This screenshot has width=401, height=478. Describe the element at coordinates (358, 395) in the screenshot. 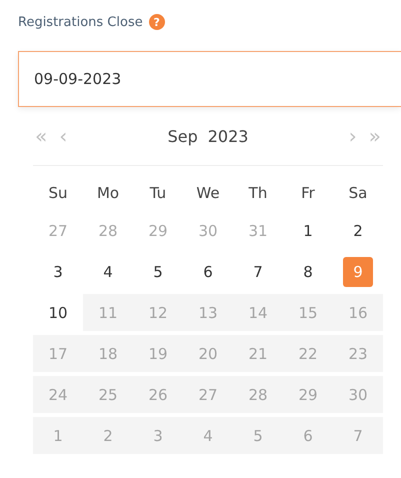

I see `day-cell-text: 30` at that location.